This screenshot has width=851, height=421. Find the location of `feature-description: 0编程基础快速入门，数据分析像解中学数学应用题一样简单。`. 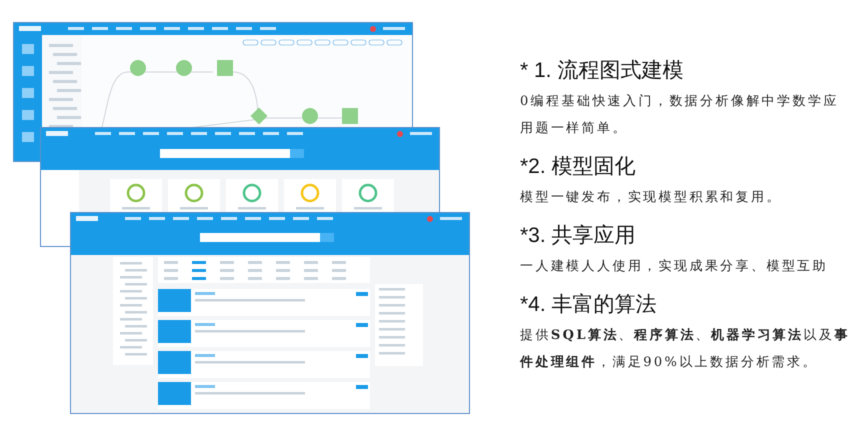

feature-description: 0编程基础快速入门，数据分析像解中学数学应用题一样简单。 is located at coordinates (680, 115).